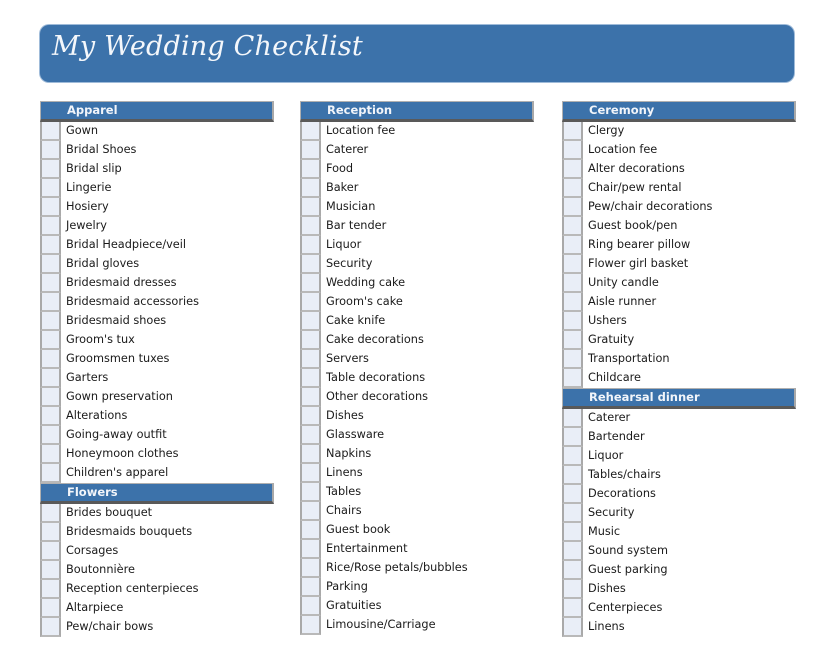 Image resolution: width=813 pixels, height=648 pixels. What do you see at coordinates (417, 416) in the screenshot?
I see `checklist-item: Dishes` at bounding box center [417, 416].